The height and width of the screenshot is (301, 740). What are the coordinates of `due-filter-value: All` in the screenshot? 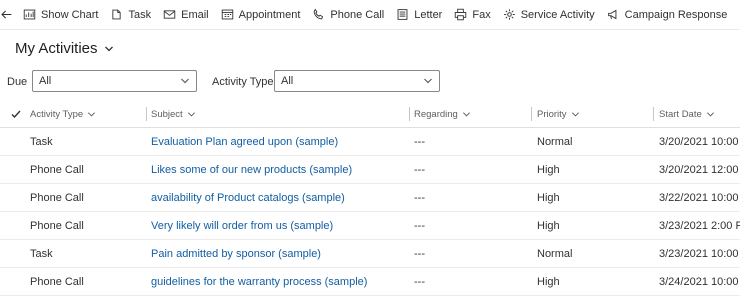 It's located at (45, 81).